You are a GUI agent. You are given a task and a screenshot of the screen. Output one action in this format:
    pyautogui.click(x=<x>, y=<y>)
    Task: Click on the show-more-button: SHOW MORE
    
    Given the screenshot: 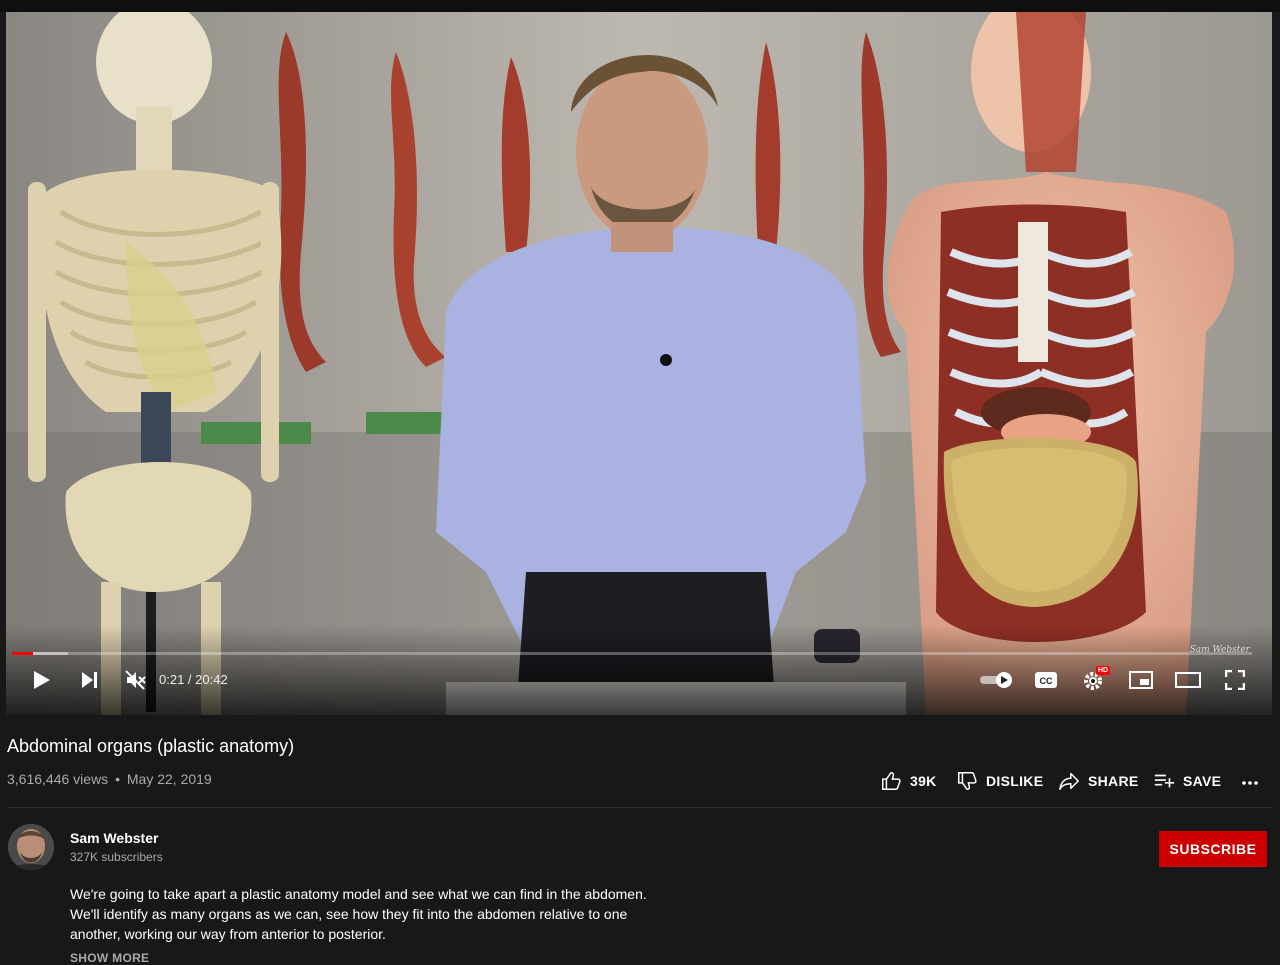 What is the action you would take?
    pyautogui.click(x=109, y=958)
    